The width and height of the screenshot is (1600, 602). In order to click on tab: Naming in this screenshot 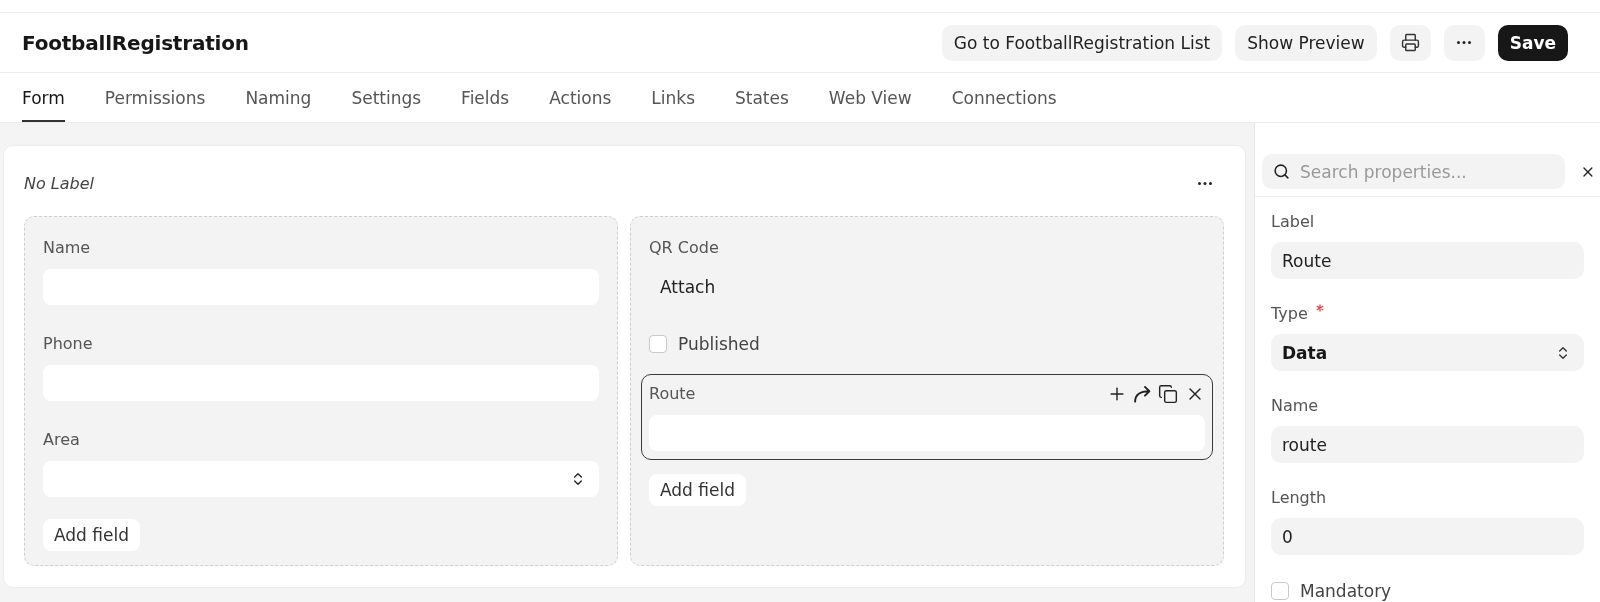, I will do `click(278, 97)`.